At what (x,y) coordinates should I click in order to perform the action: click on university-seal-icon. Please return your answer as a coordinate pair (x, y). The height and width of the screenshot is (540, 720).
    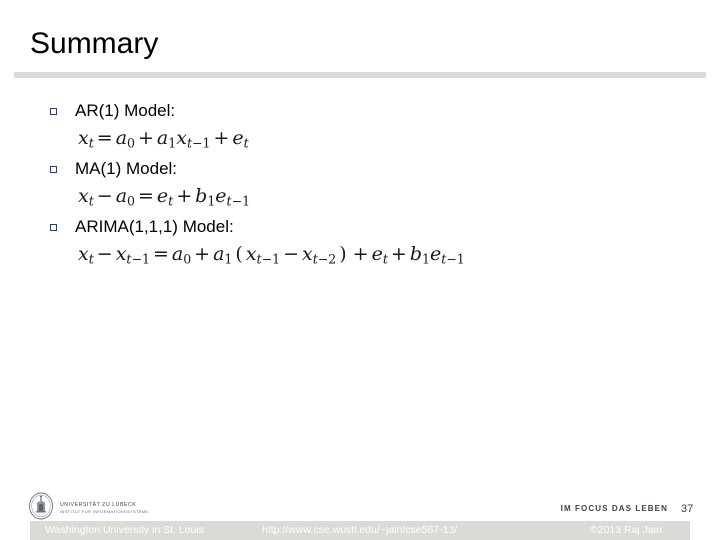
    Looking at the image, I should click on (41, 506).